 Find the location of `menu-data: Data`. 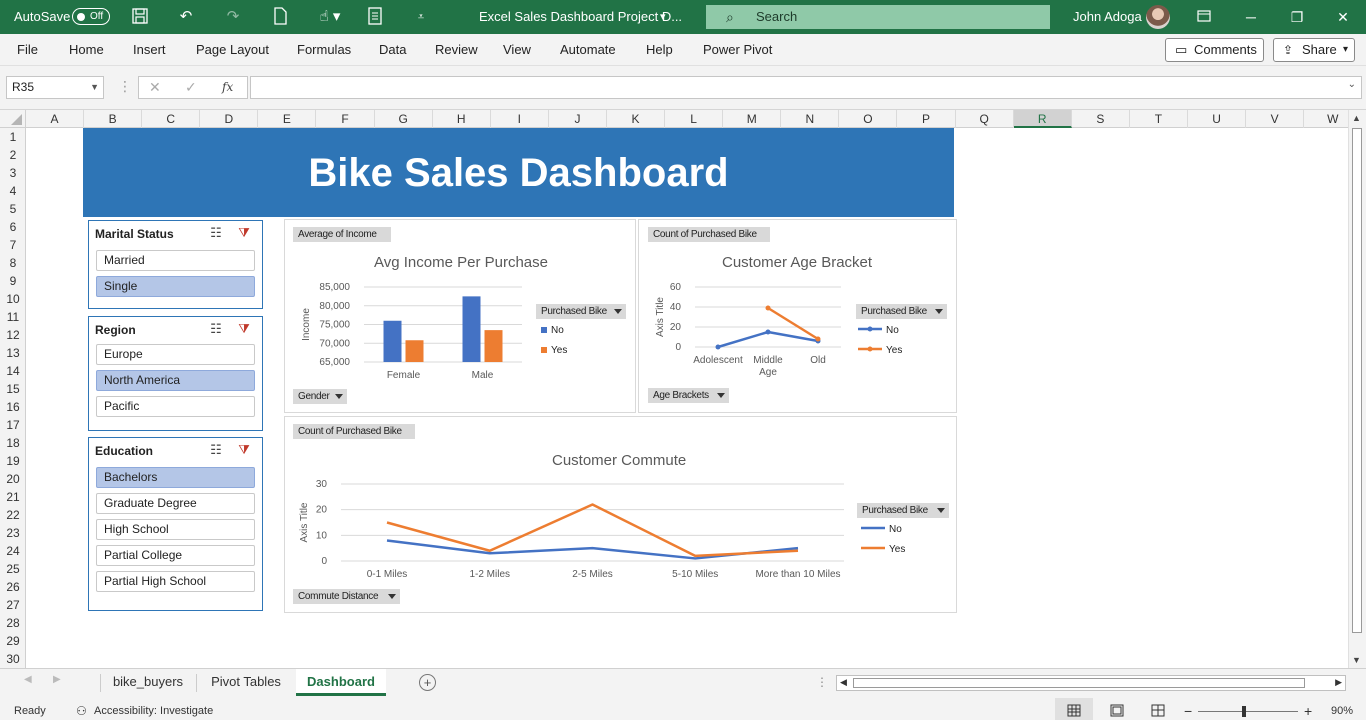

menu-data: Data is located at coordinates (392, 50).